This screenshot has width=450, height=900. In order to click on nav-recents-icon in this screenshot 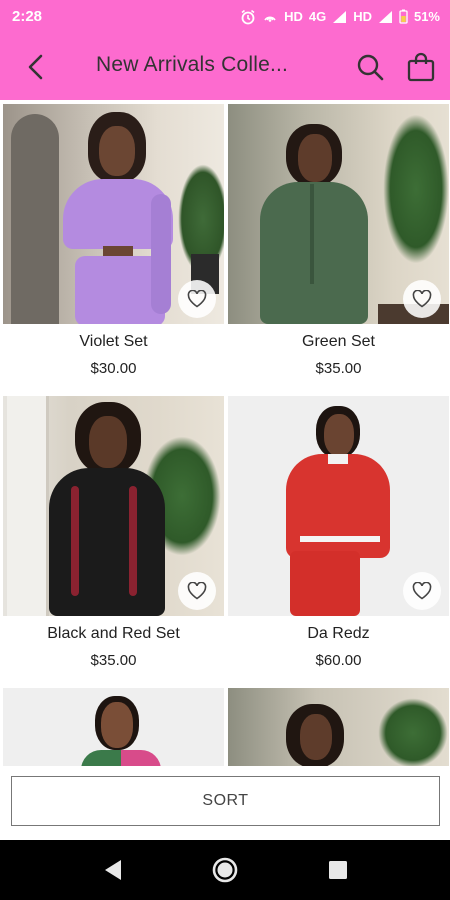, I will do `click(338, 870)`.